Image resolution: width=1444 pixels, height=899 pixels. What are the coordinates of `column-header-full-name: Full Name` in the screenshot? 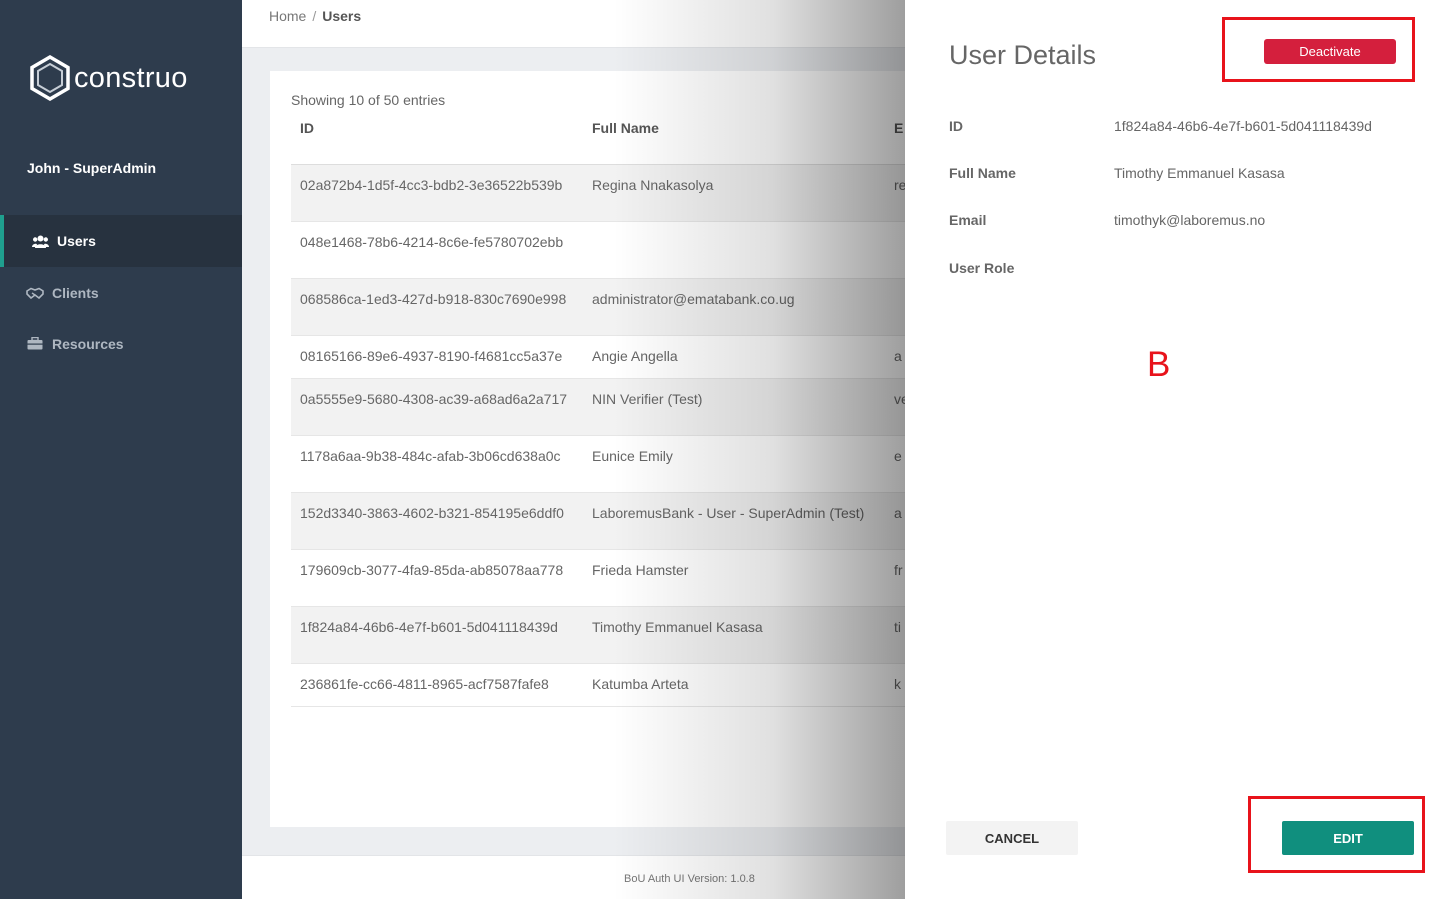 It's located at (734, 138).